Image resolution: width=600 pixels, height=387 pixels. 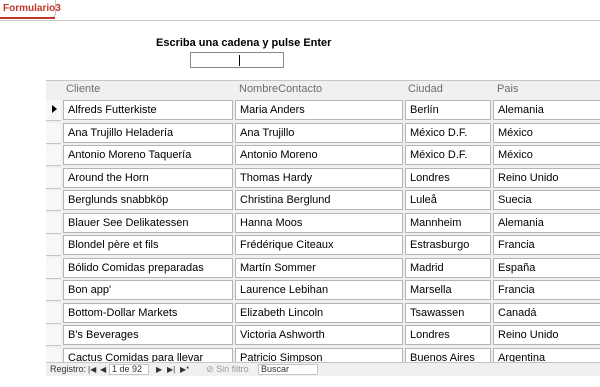 What do you see at coordinates (319, 110) in the screenshot?
I see `cell-nombrecontacto: Maria Anders` at bounding box center [319, 110].